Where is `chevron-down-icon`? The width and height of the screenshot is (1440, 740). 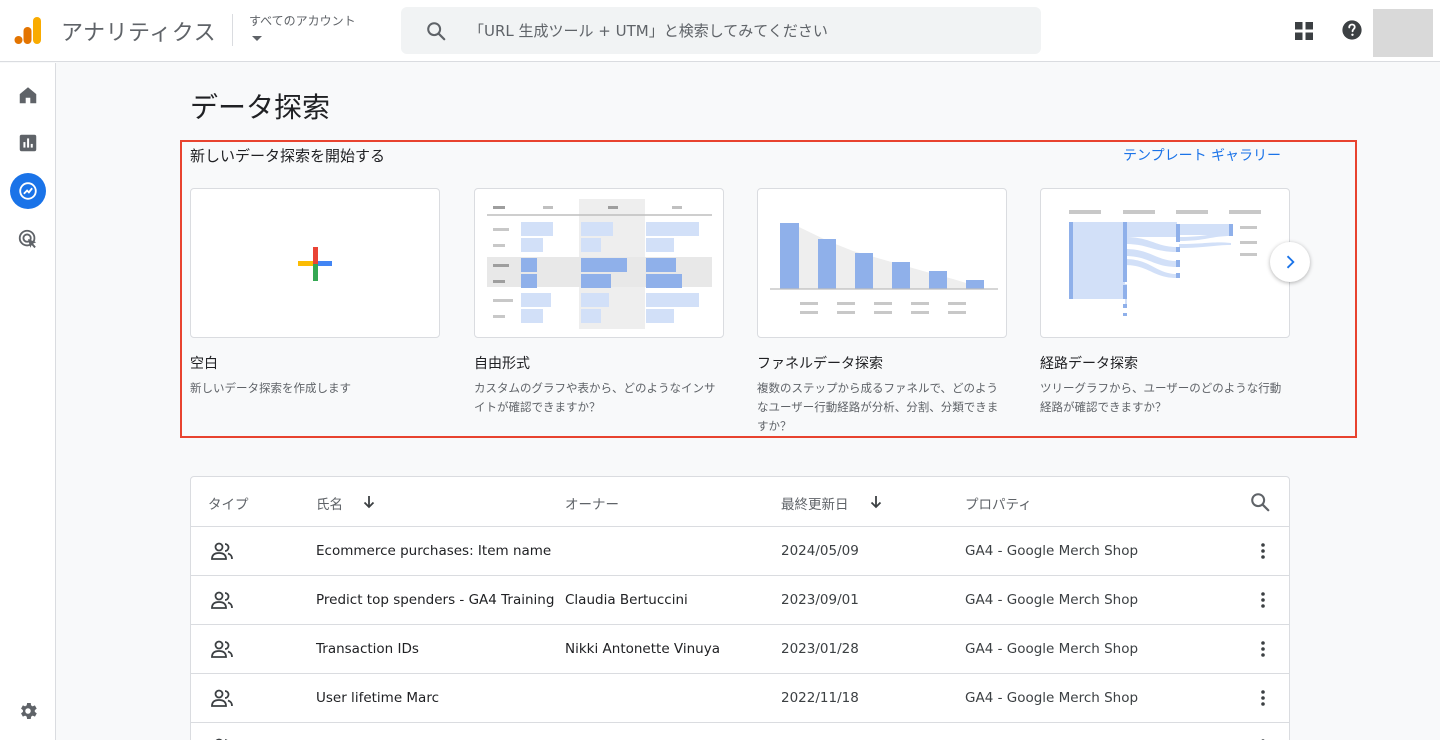 chevron-down-icon is located at coordinates (257, 38).